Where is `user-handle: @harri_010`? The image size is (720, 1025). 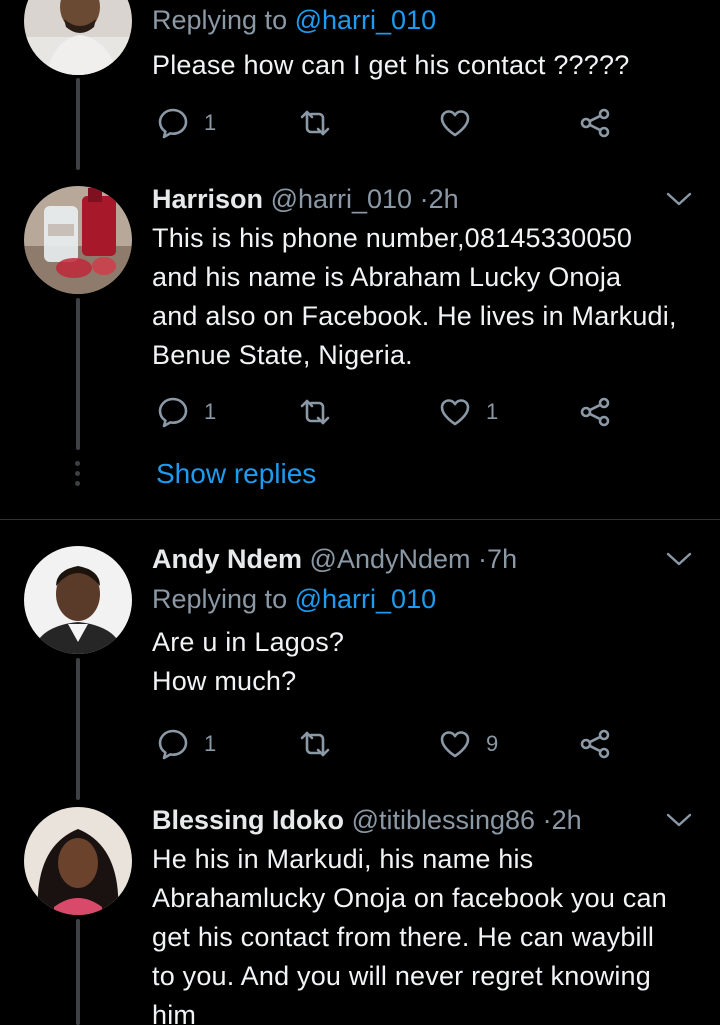
user-handle: @harri_010 is located at coordinates (342, 199).